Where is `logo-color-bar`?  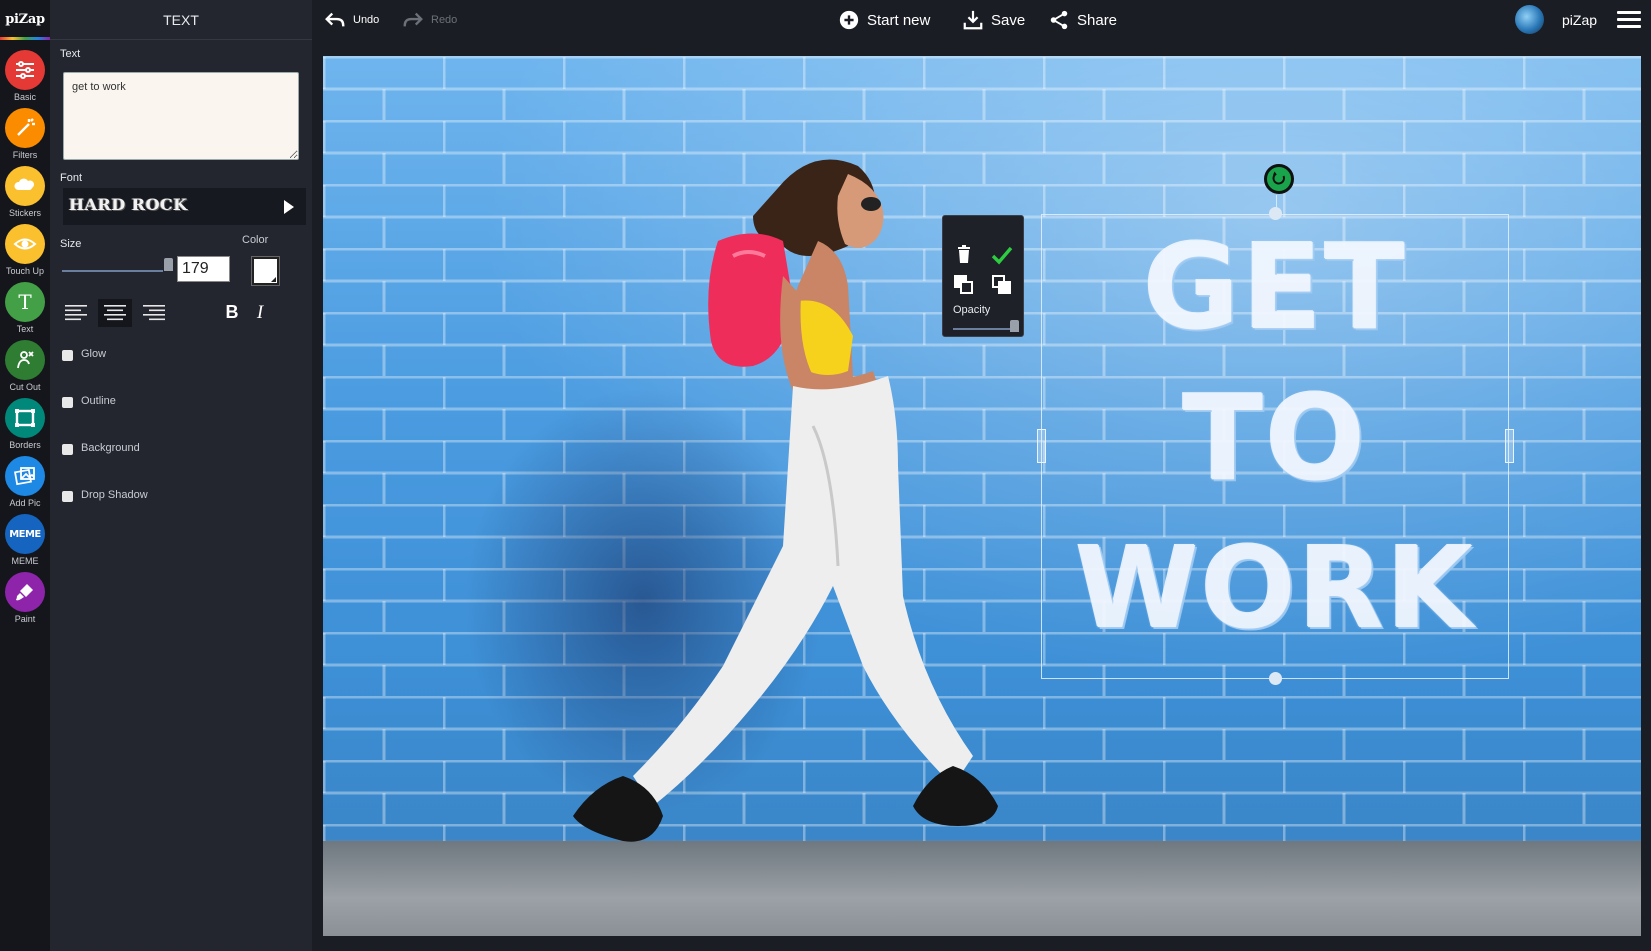 logo-color-bar is located at coordinates (25, 38).